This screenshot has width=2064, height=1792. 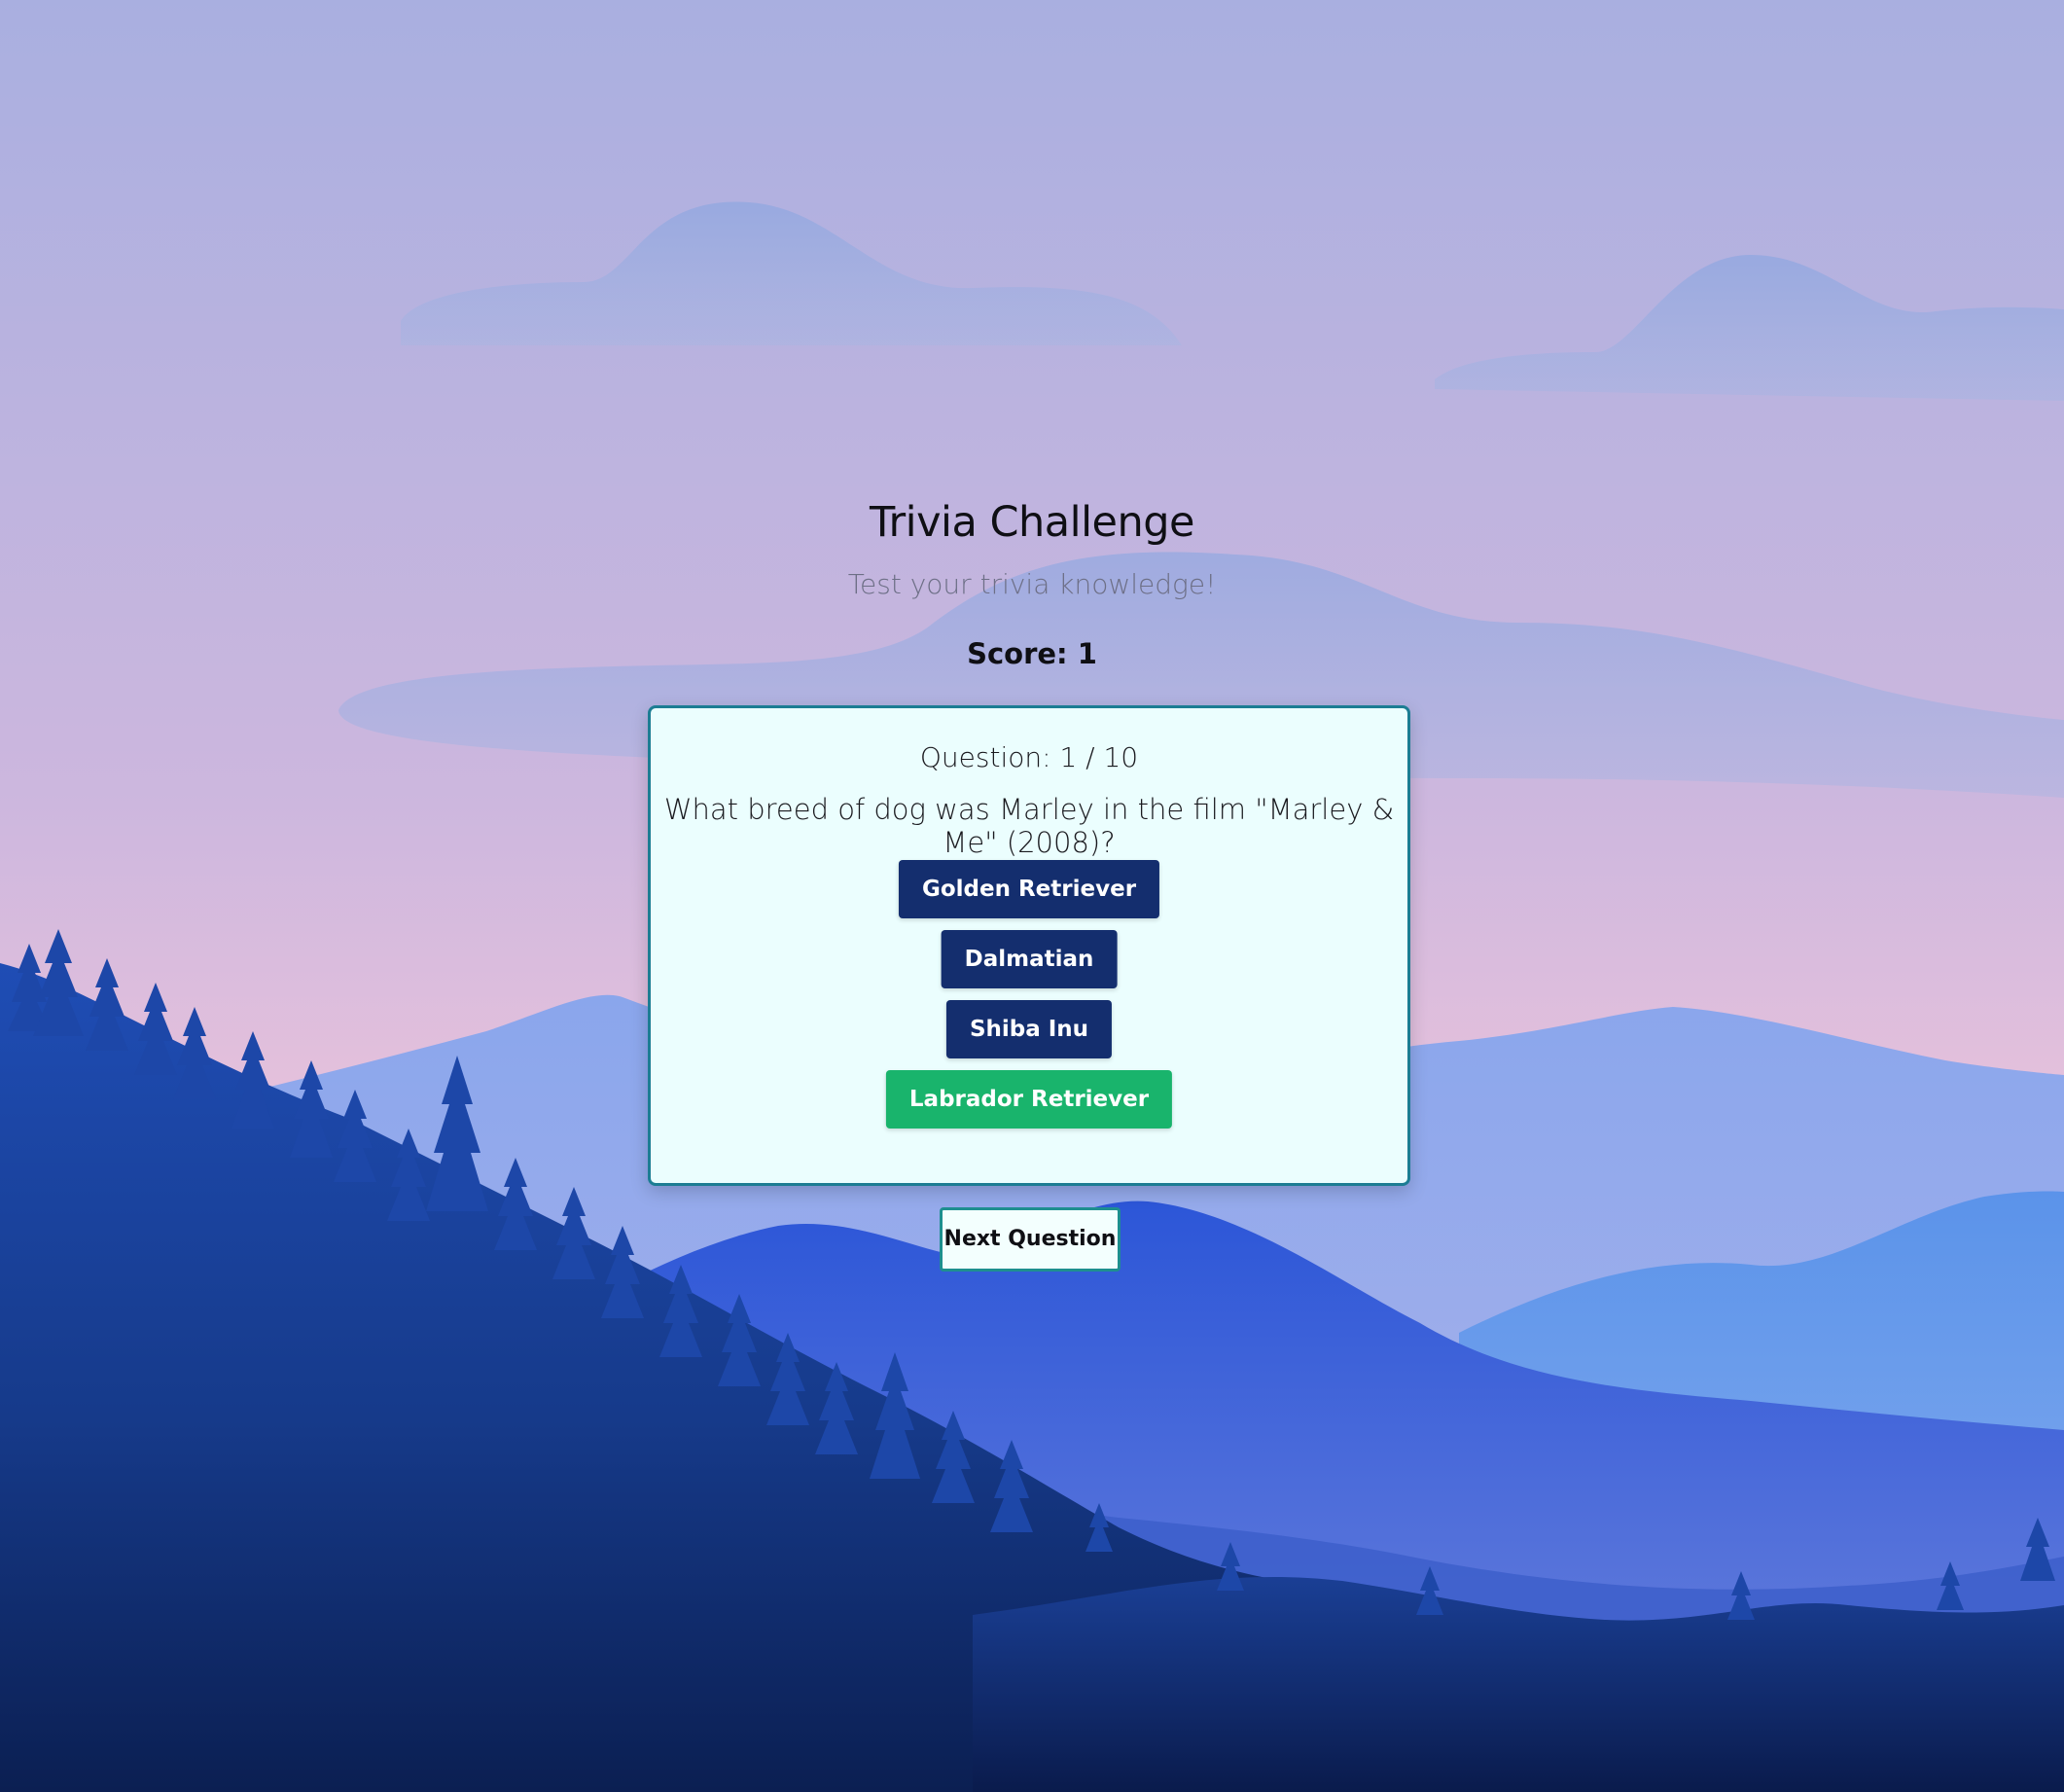 I want to click on question-counter: Question: 1 / 10, so click(x=1029, y=757).